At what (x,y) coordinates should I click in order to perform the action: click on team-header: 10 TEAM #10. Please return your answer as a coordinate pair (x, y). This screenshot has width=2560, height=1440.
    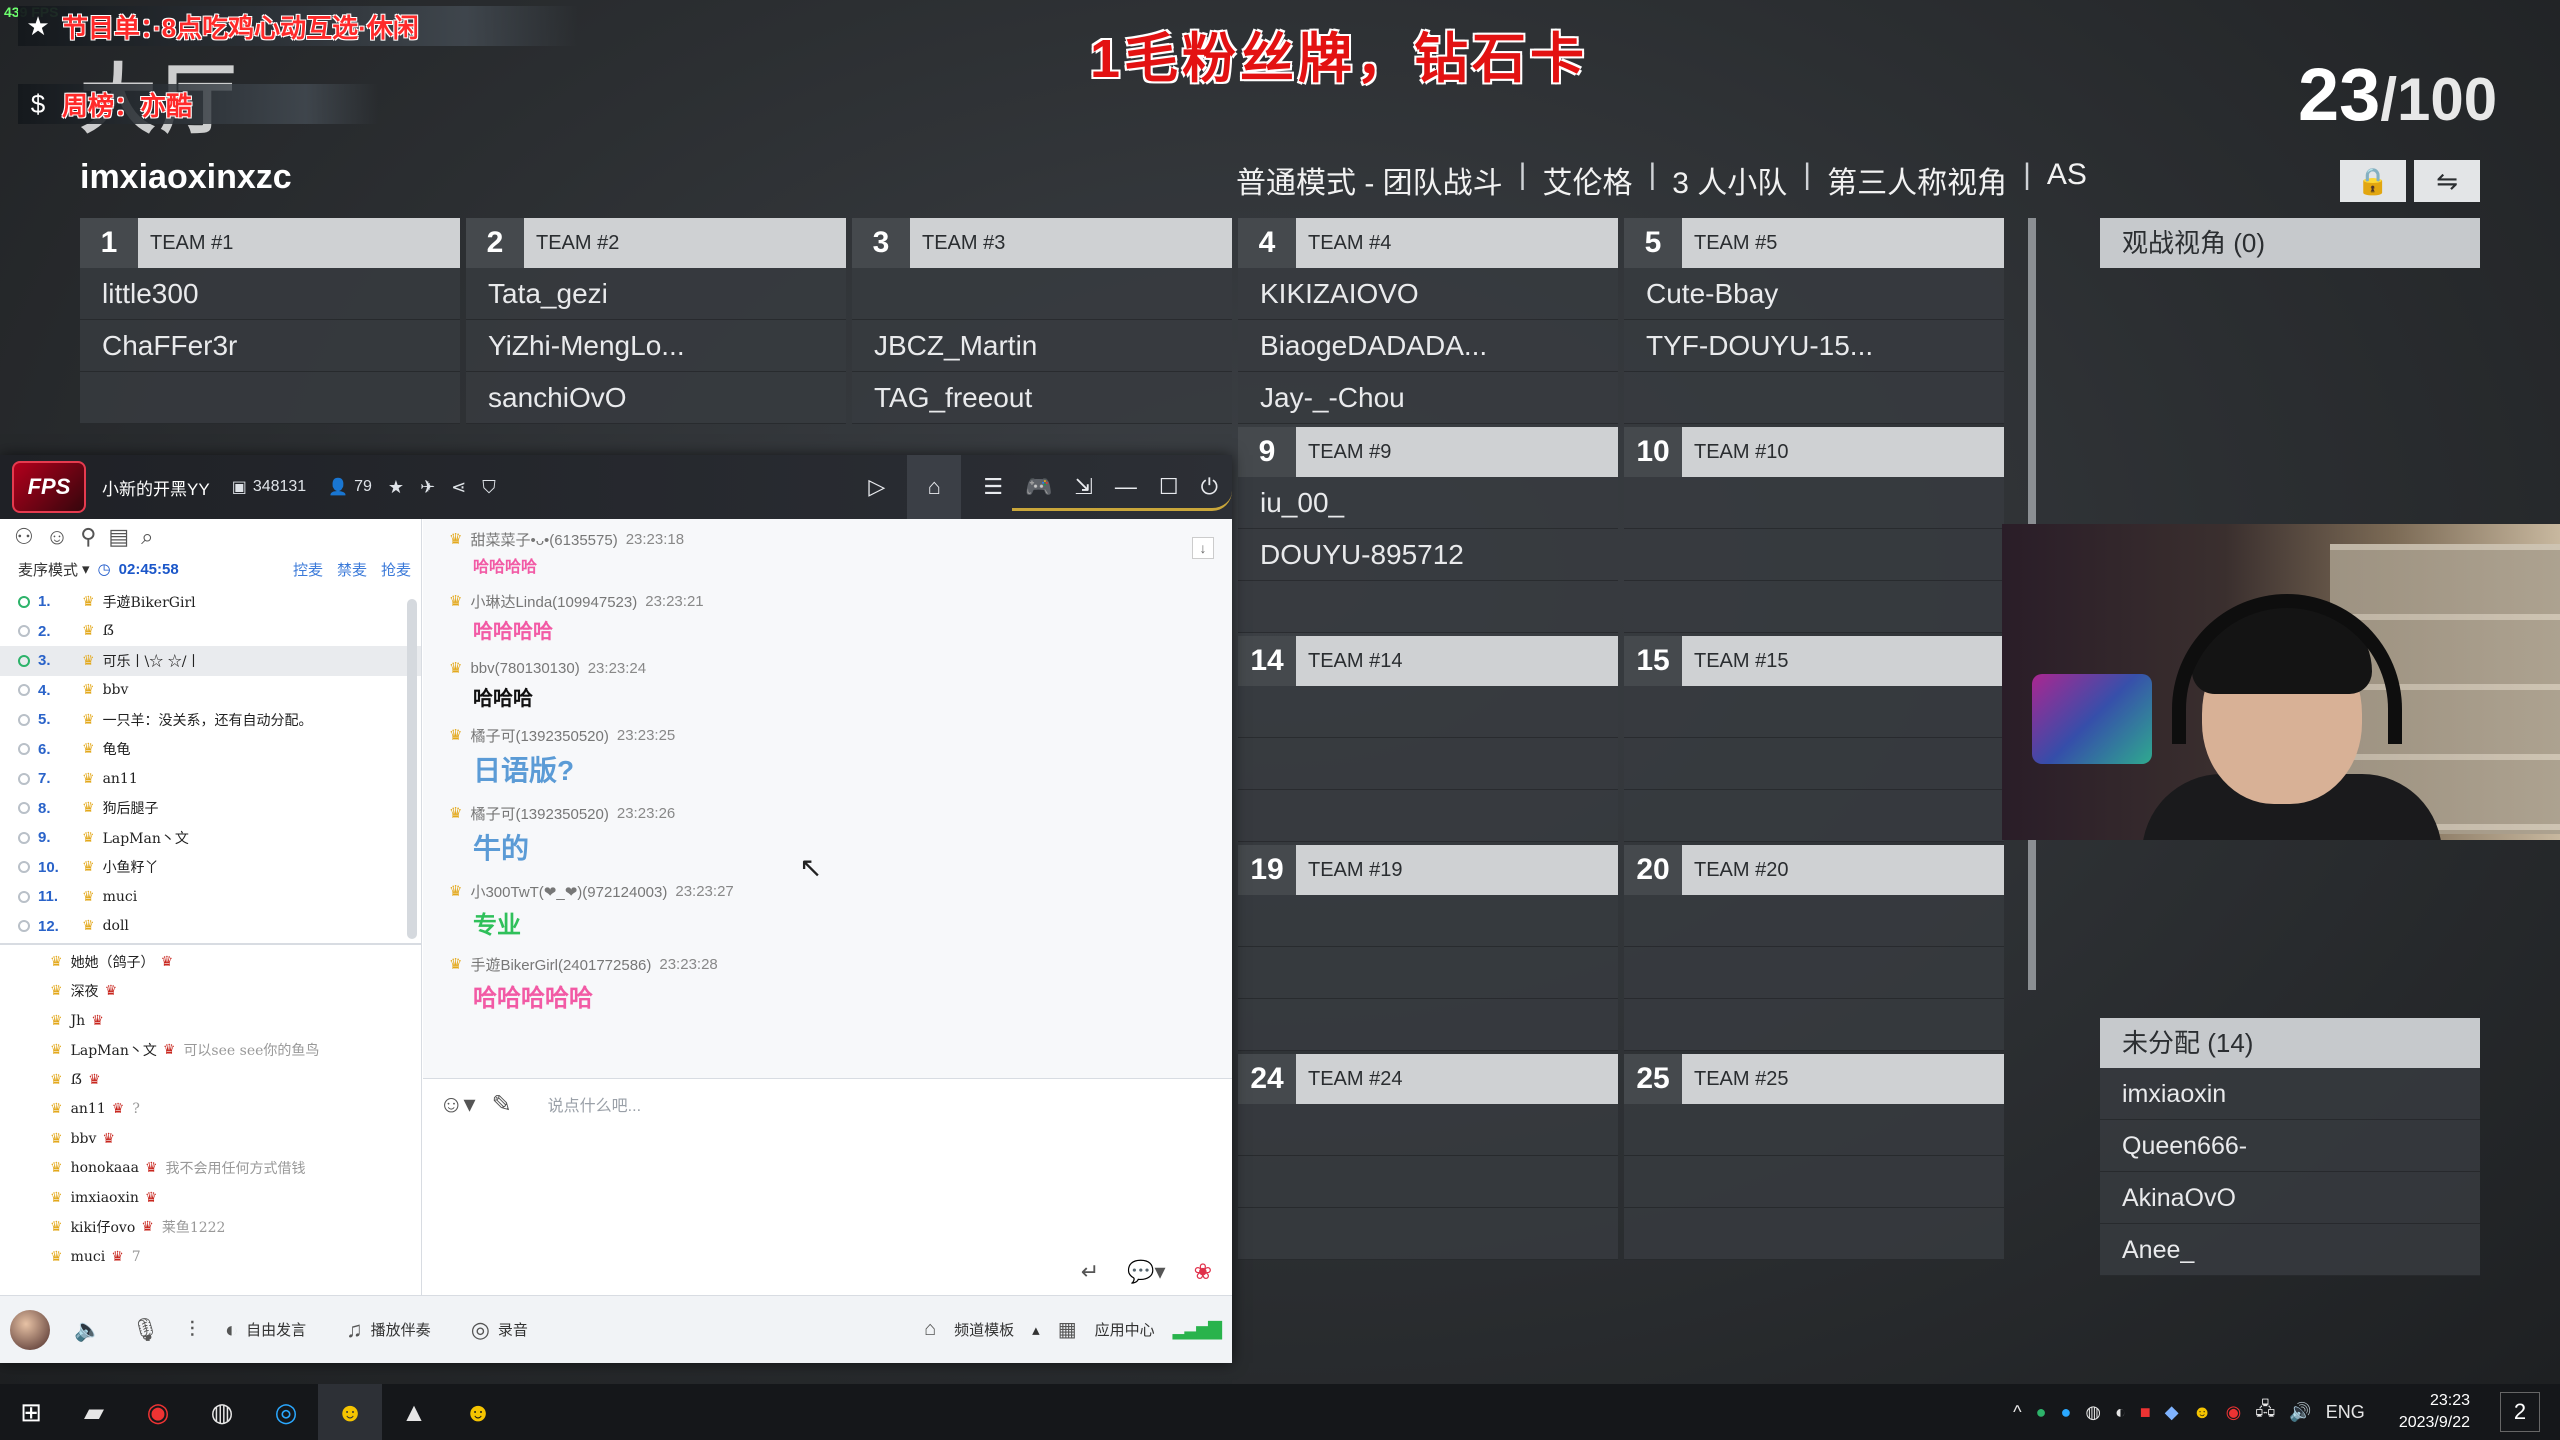
    Looking at the image, I should click on (1814, 452).